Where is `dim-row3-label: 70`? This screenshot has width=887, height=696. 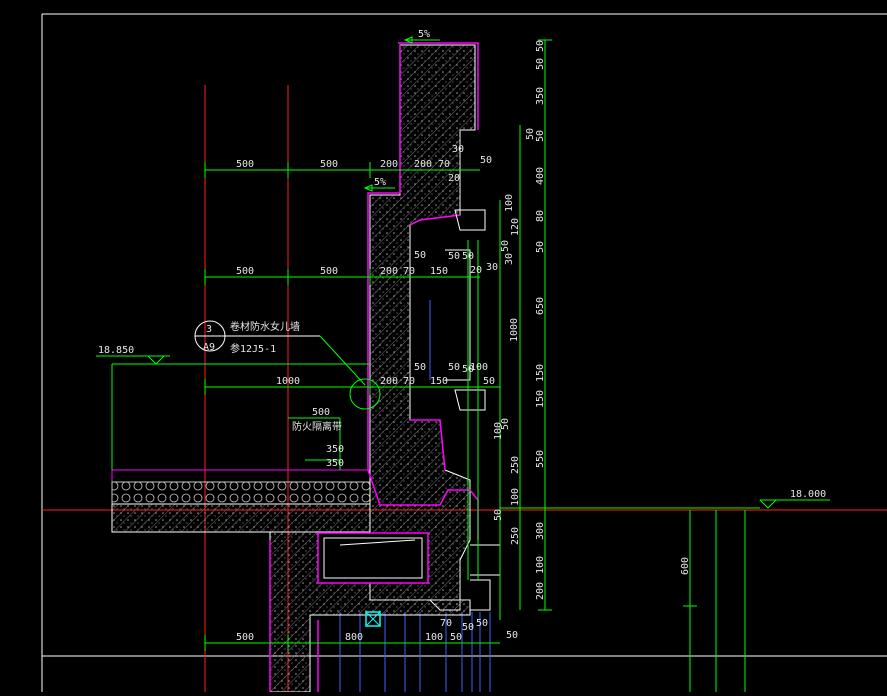
dim-row3-label: 70 is located at coordinates (409, 381).